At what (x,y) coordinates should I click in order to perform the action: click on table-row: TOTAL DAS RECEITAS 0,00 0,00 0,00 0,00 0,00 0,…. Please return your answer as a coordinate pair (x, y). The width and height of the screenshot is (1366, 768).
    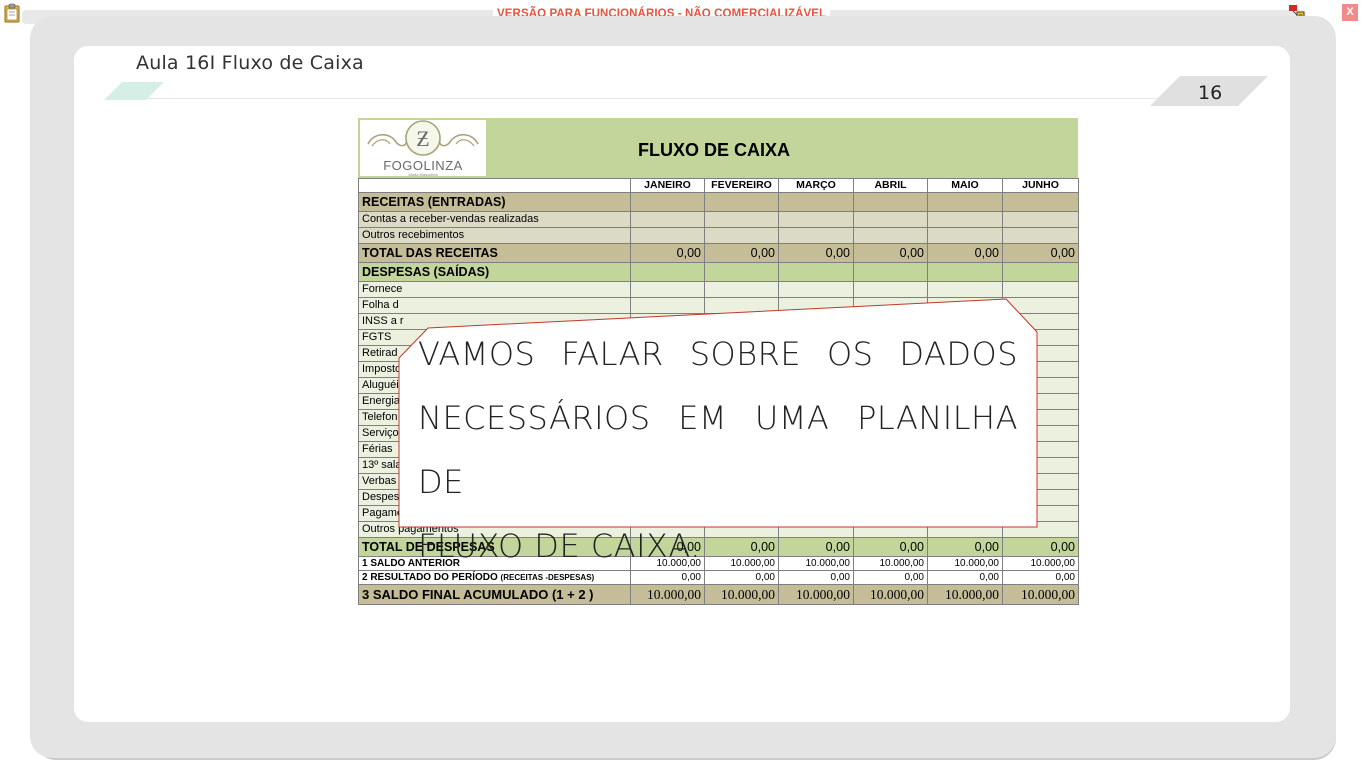
    Looking at the image, I should click on (718, 253).